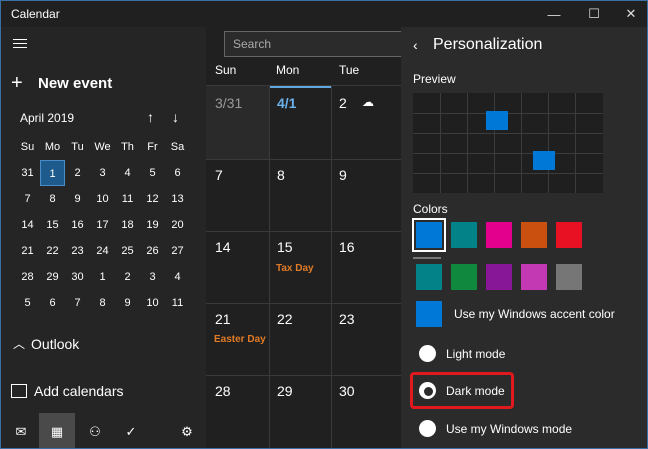 This screenshot has height=449, width=648. Describe the element at coordinates (177, 225) in the screenshot. I see `mini-calendar-day: 20` at that location.